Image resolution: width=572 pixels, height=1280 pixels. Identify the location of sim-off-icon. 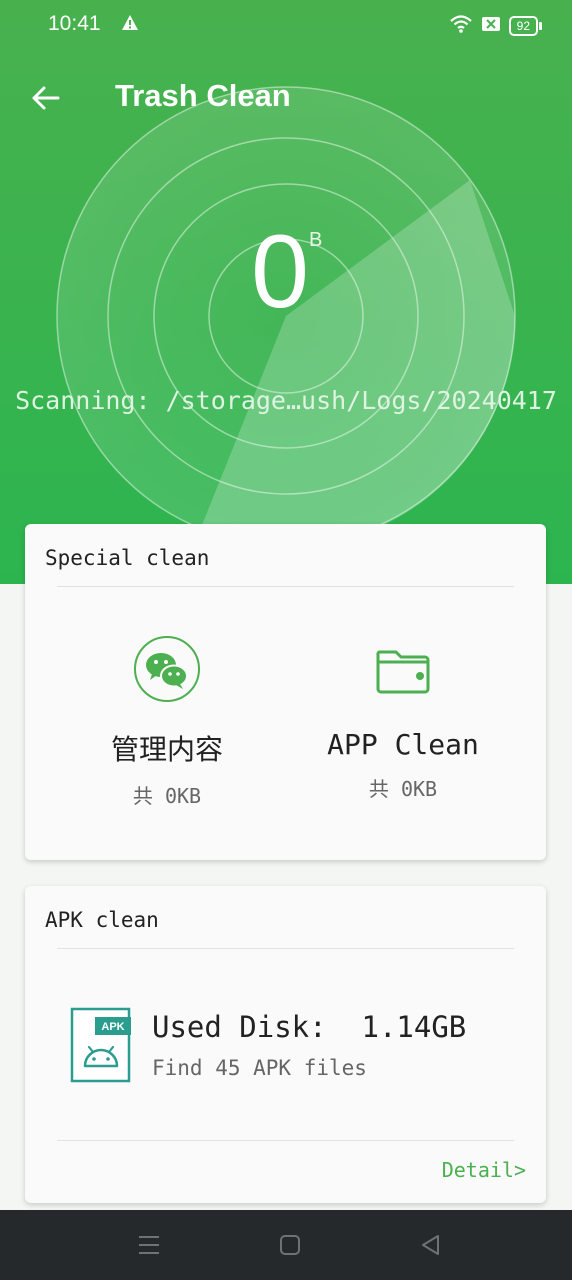
(491, 26).